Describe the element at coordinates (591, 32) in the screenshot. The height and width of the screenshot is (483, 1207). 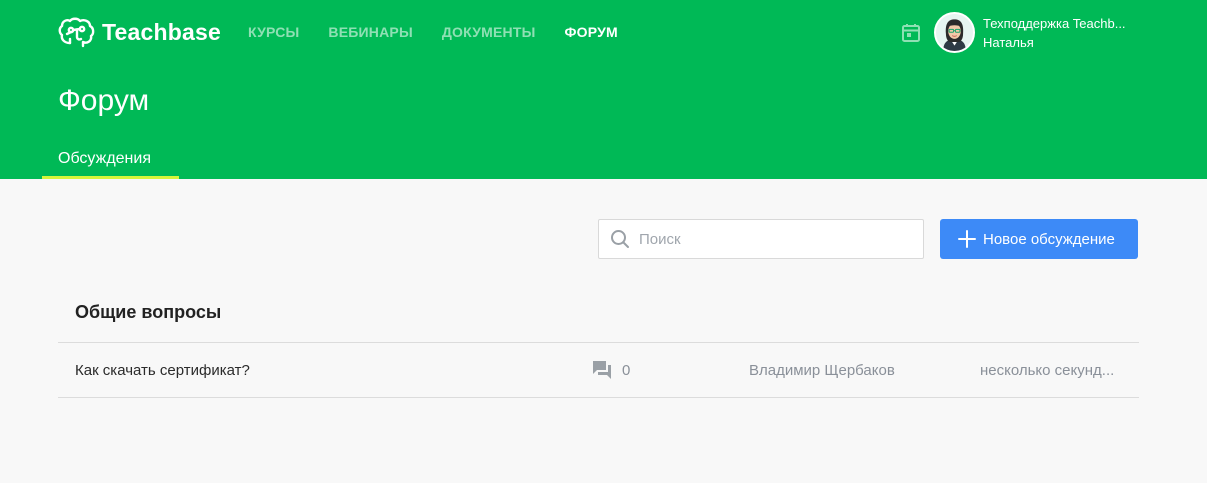
I see `nav-item-forum: ФОРУМ` at that location.